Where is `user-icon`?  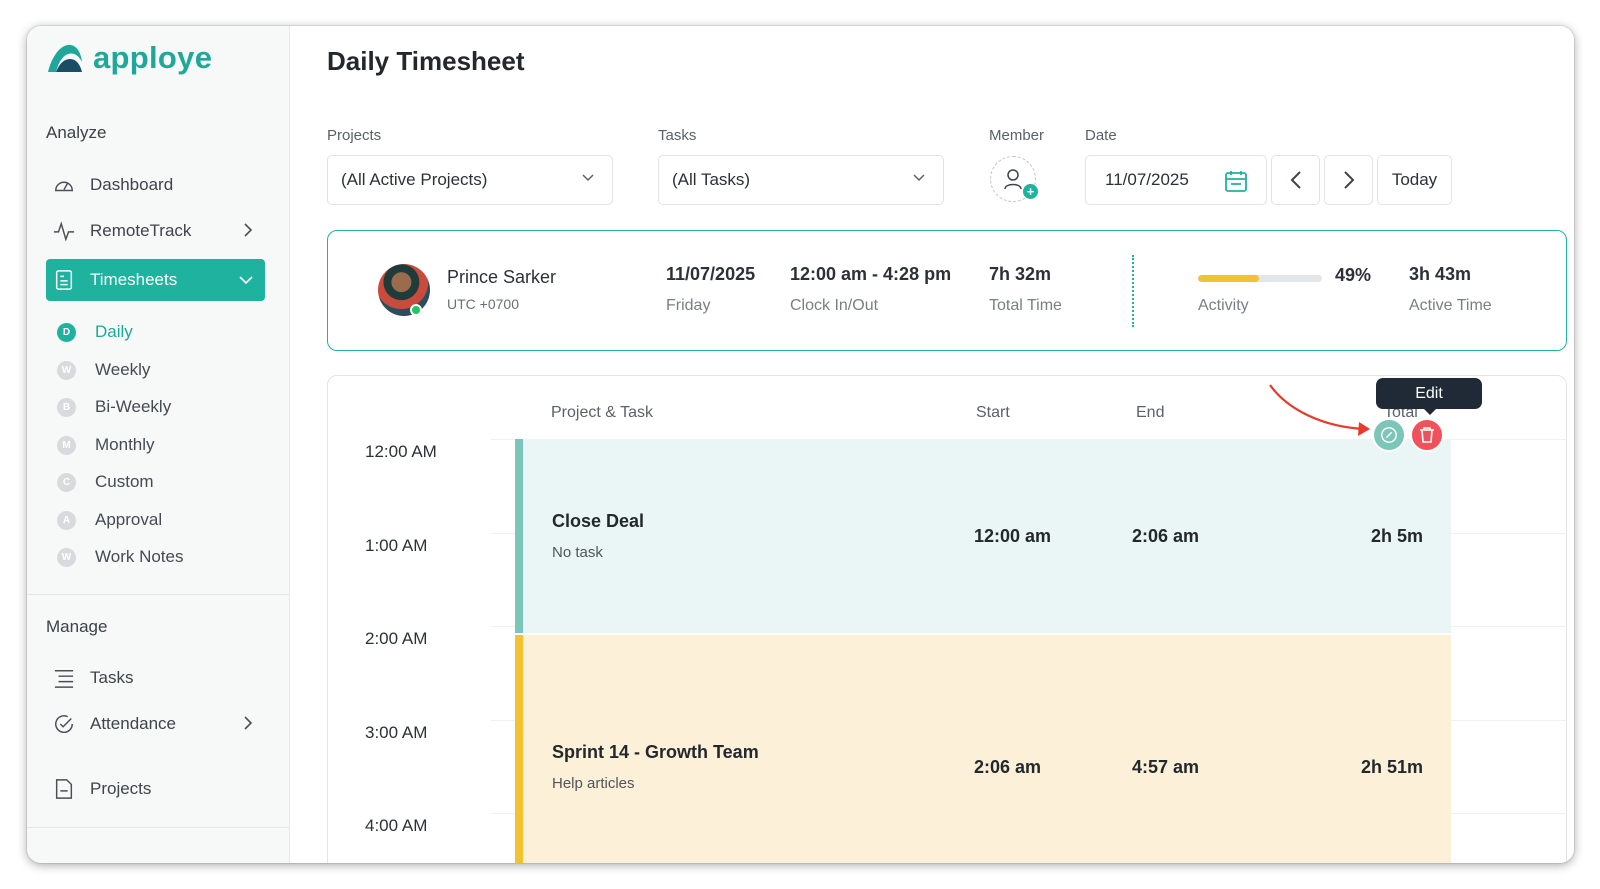
user-icon is located at coordinates (1013, 179).